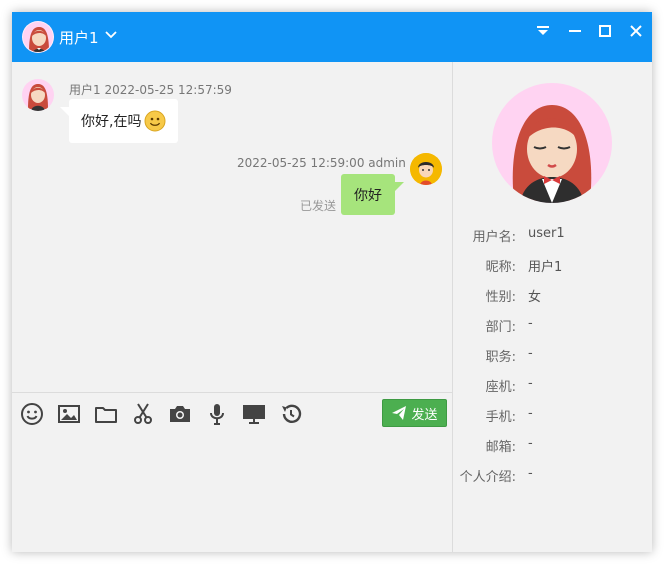 The width and height of the screenshot is (664, 564). Describe the element at coordinates (535, 297) in the screenshot. I see `field-value: 女` at that location.